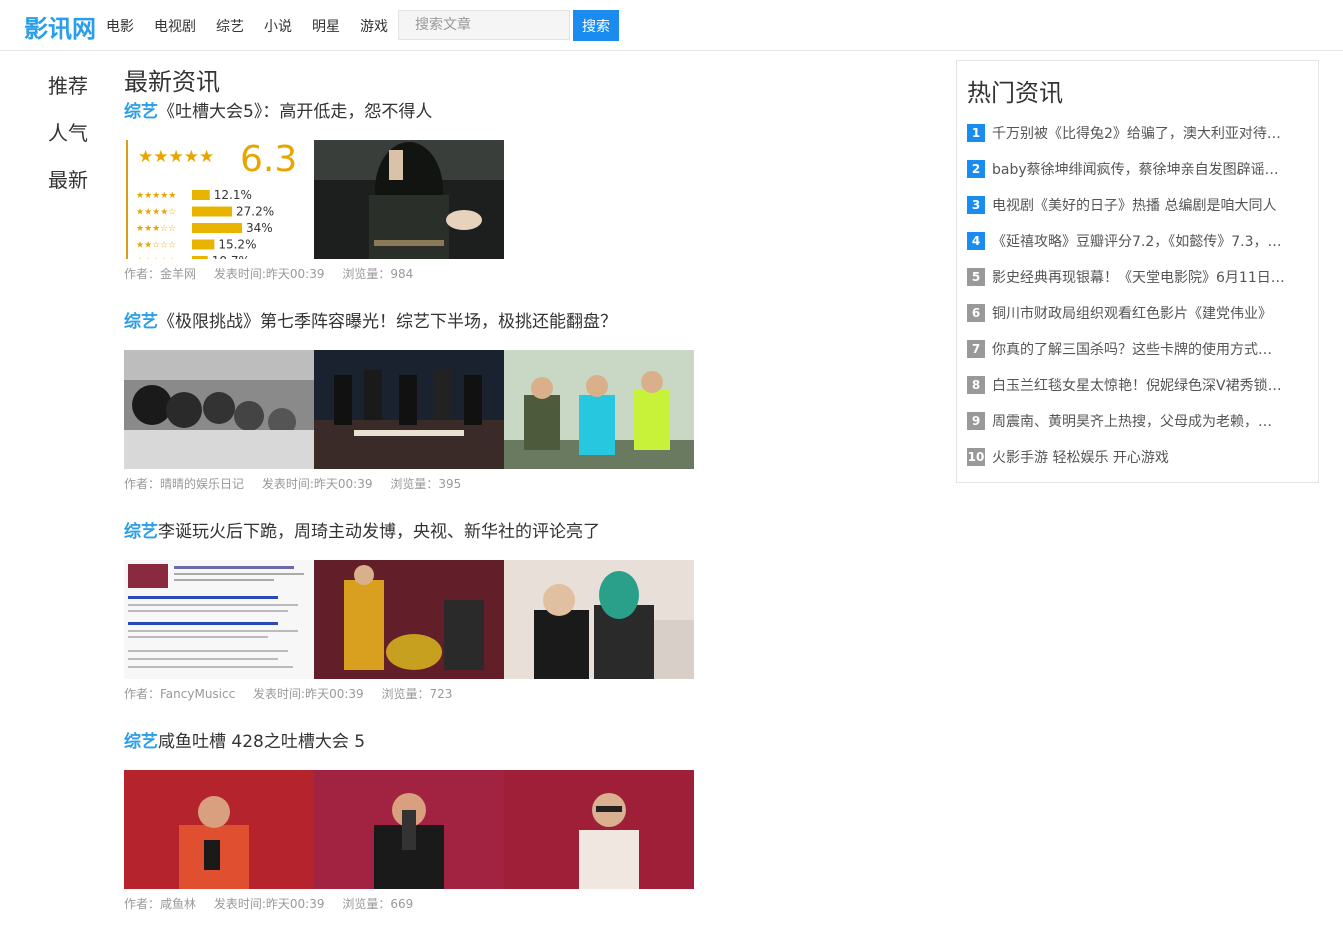  What do you see at coordinates (976, 421) in the screenshot?
I see `rank-badge: 9` at bounding box center [976, 421].